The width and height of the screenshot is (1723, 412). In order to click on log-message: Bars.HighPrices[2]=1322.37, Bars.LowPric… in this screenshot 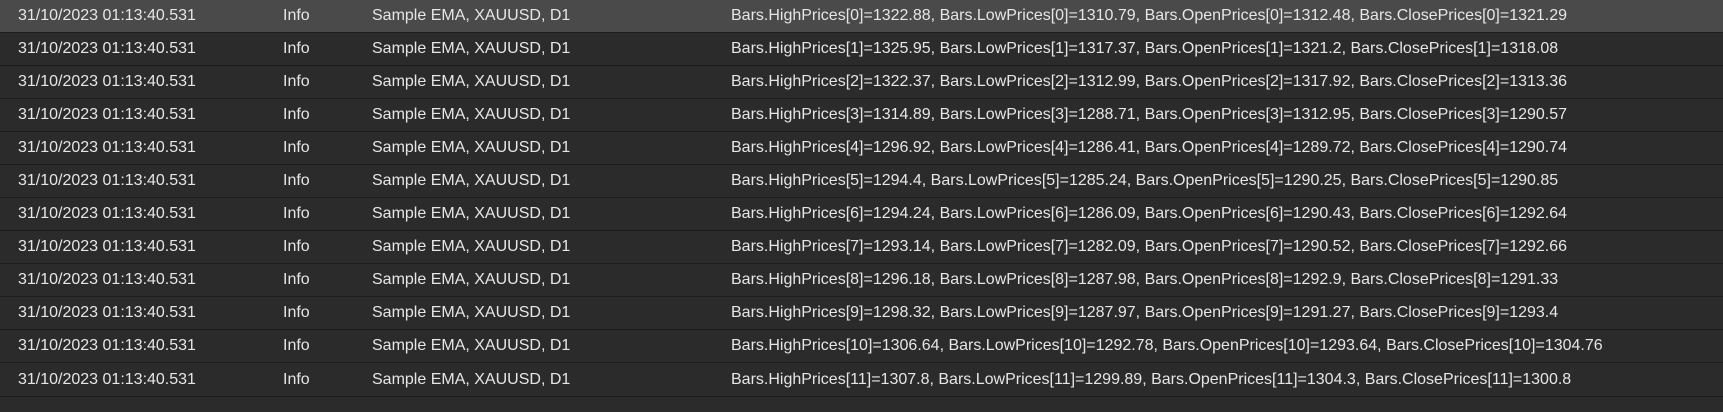, I will do `click(1149, 81)`.